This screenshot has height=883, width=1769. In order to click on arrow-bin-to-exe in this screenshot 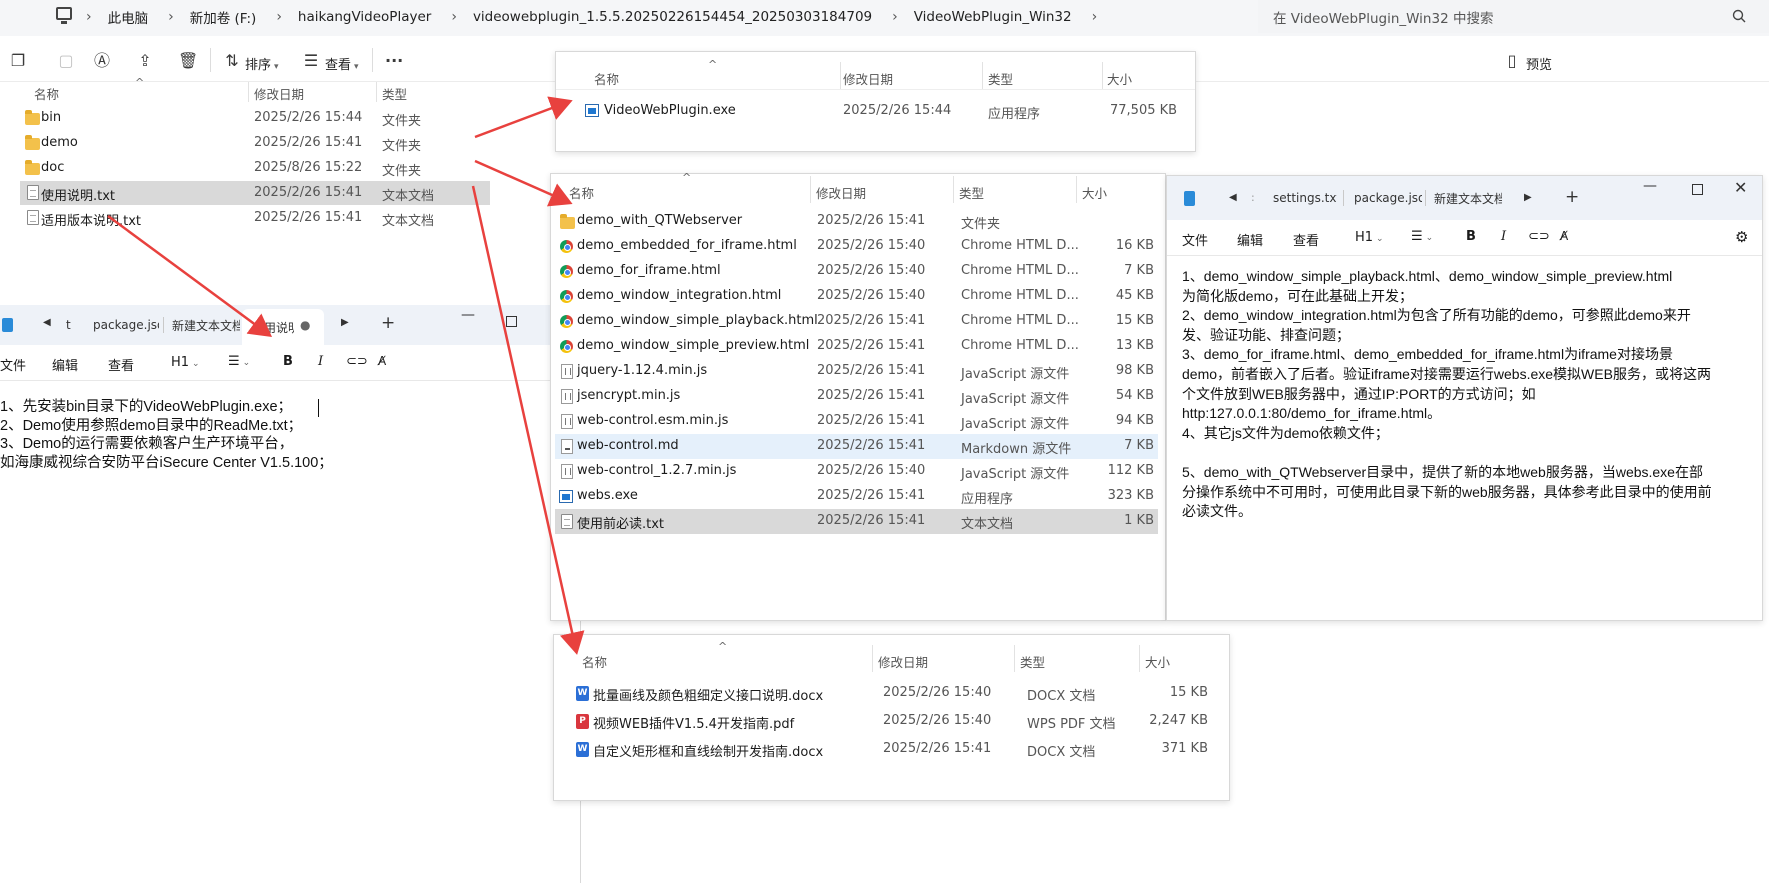, I will do `click(523, 117)`.